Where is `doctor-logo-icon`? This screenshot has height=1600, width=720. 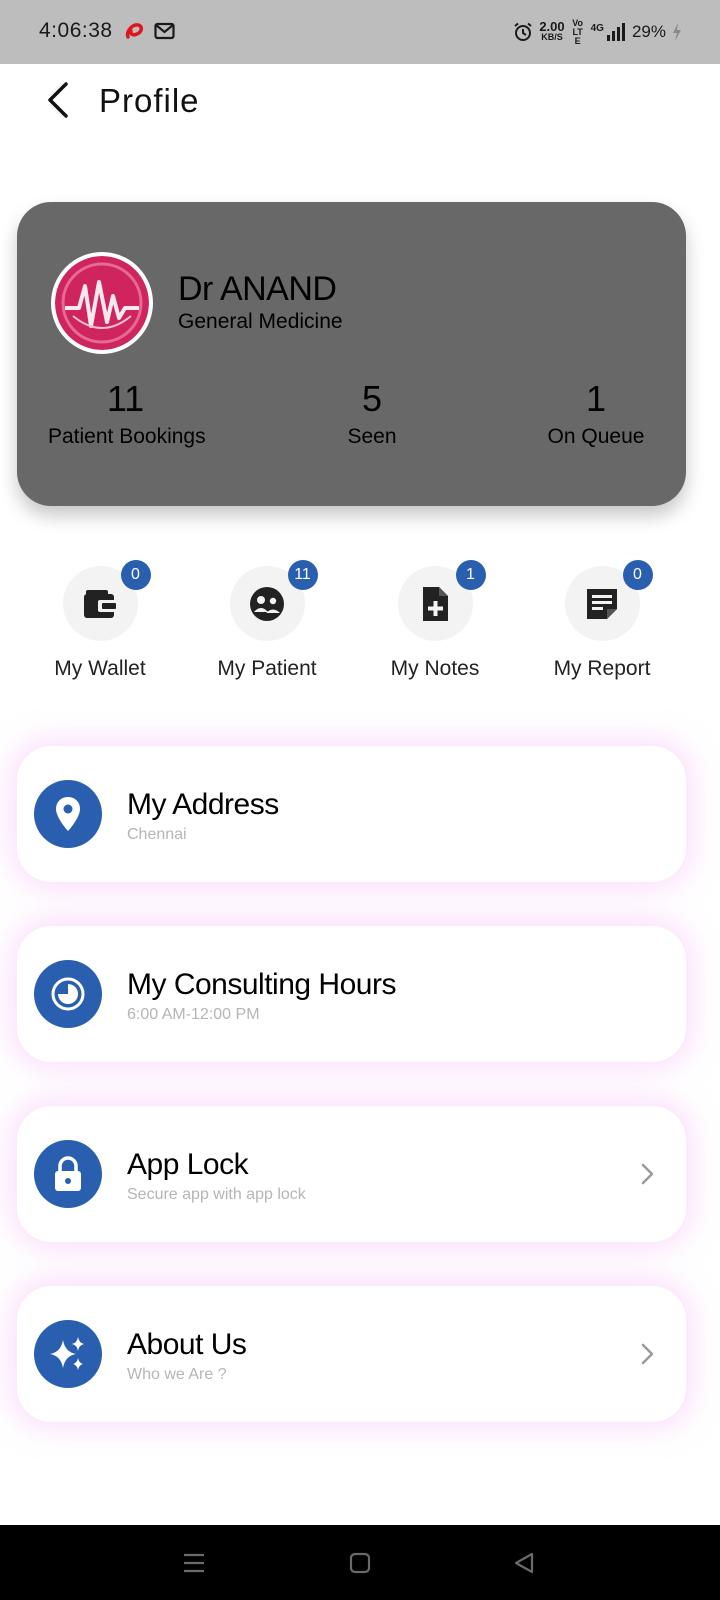
doctor-logo-icon is located at coordinates (102, 303).